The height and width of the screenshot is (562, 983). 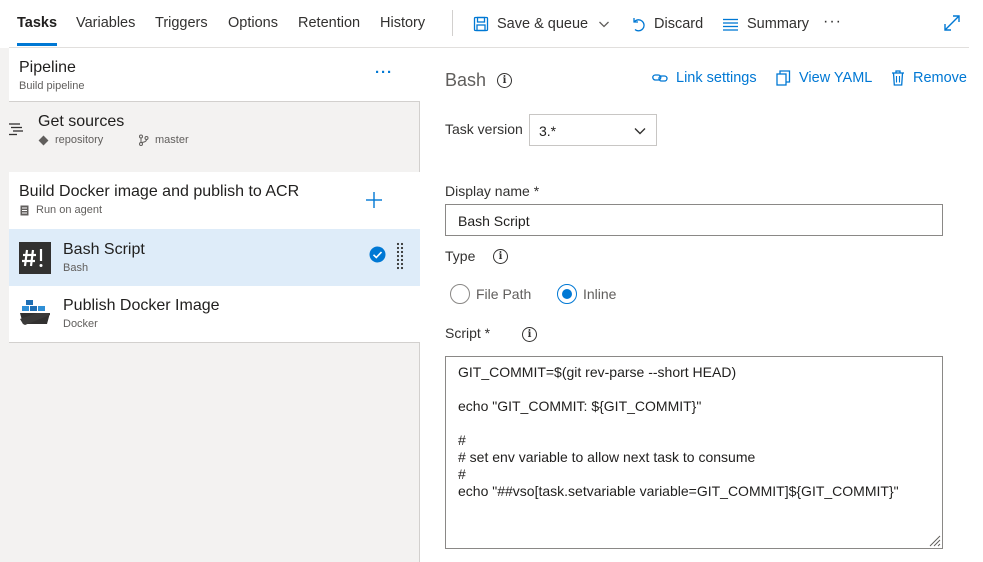 I want to click on type-option-inline: Inline, so click(x=600, y=294).